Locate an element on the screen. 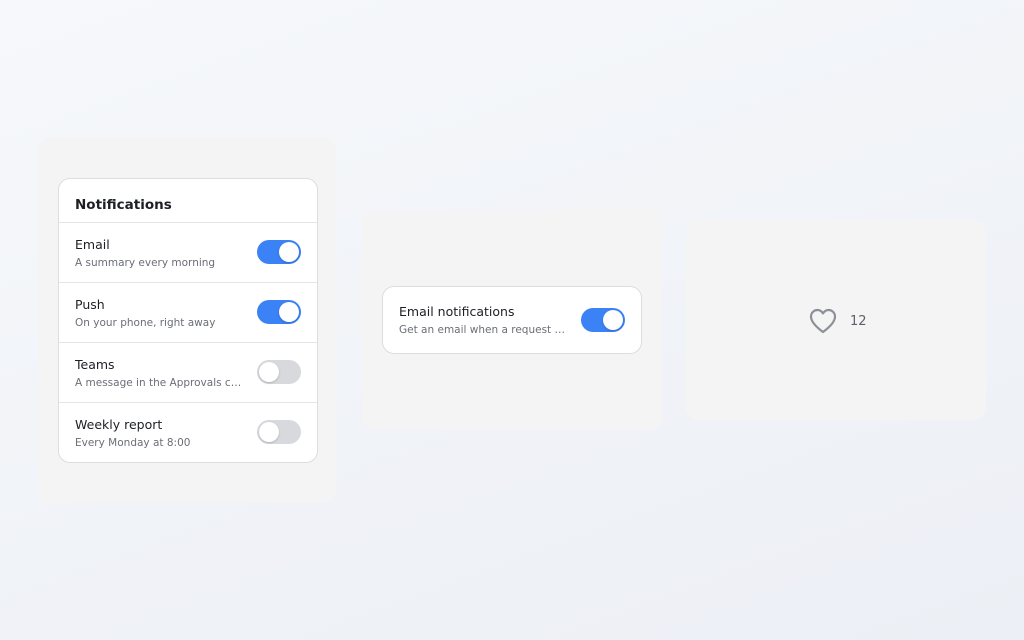  notification-row-email: Email A summary every morning is located at coordinates (188, 253).